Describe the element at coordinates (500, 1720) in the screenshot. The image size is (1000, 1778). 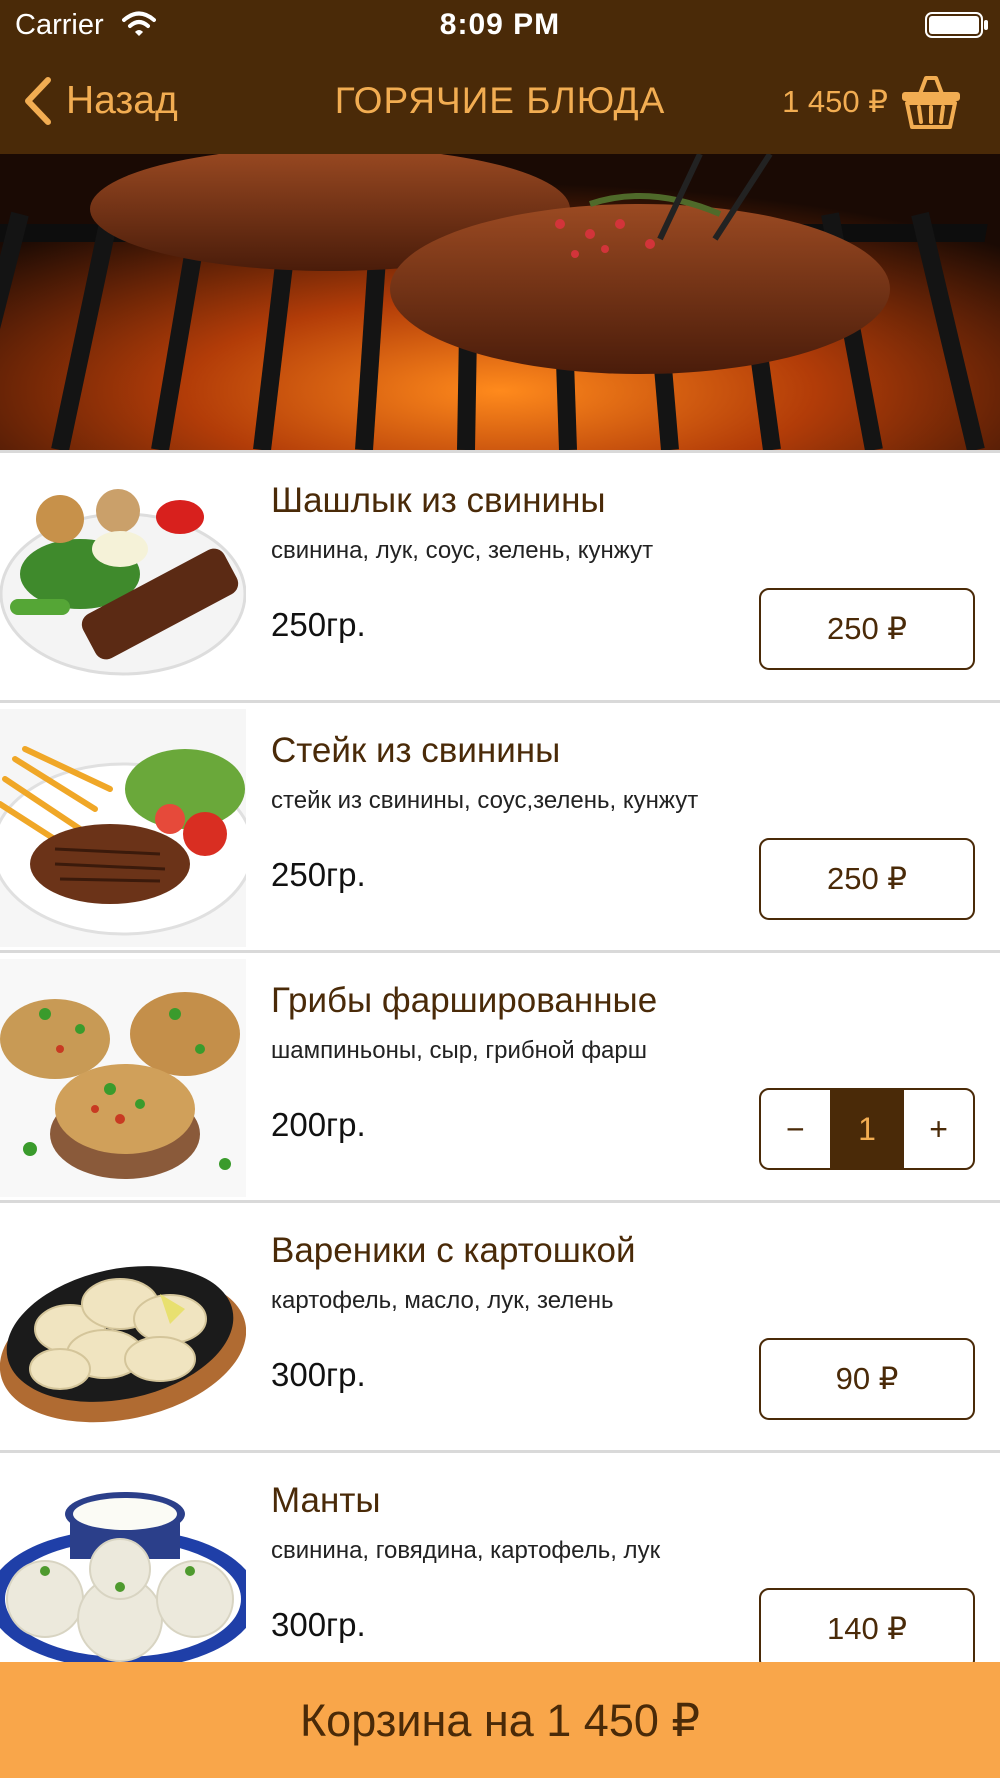
I see `cart-checkout-button: Корзина на 1 450 ₽` at that location.